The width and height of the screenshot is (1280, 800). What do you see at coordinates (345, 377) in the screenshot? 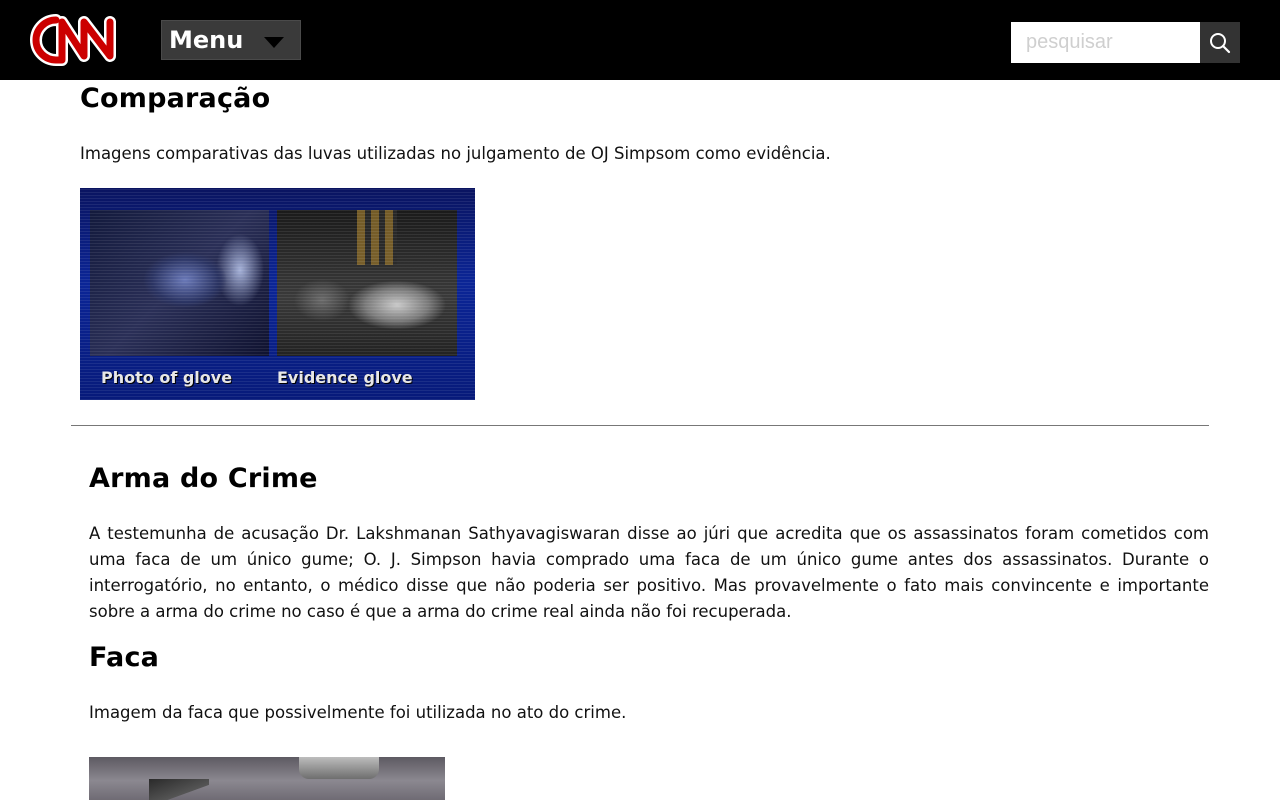
I see `caption-evidence-glove: Evidence glove` at bounding box center [345, 377].